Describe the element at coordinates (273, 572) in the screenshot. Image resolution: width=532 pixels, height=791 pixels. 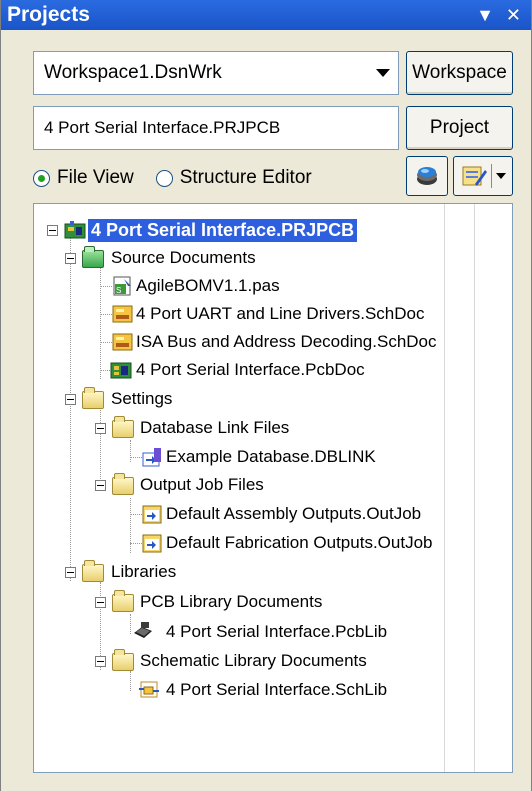
I see `tree-item: Libraries` at that location.